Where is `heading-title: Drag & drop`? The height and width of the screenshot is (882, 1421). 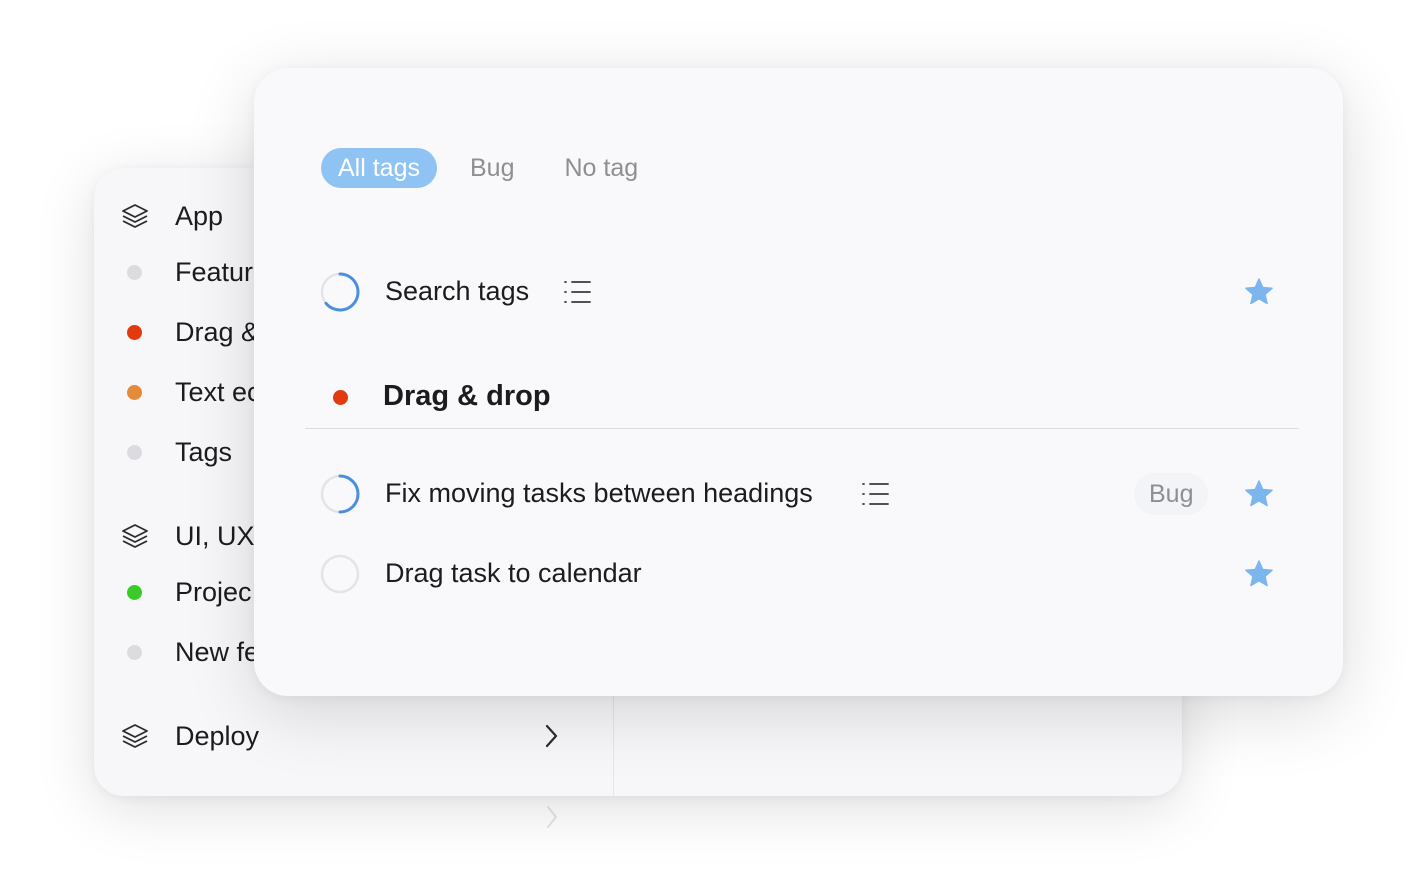
heading-title: Drag & drop is located at coordinates (467, 396).